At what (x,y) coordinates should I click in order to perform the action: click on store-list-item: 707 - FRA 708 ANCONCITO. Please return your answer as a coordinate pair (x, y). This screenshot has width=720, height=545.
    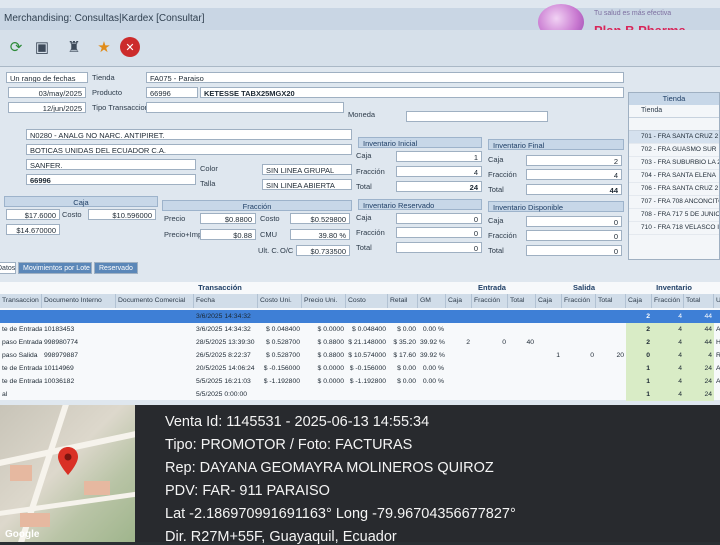
    Looking at the image, I should click on (674, 202).